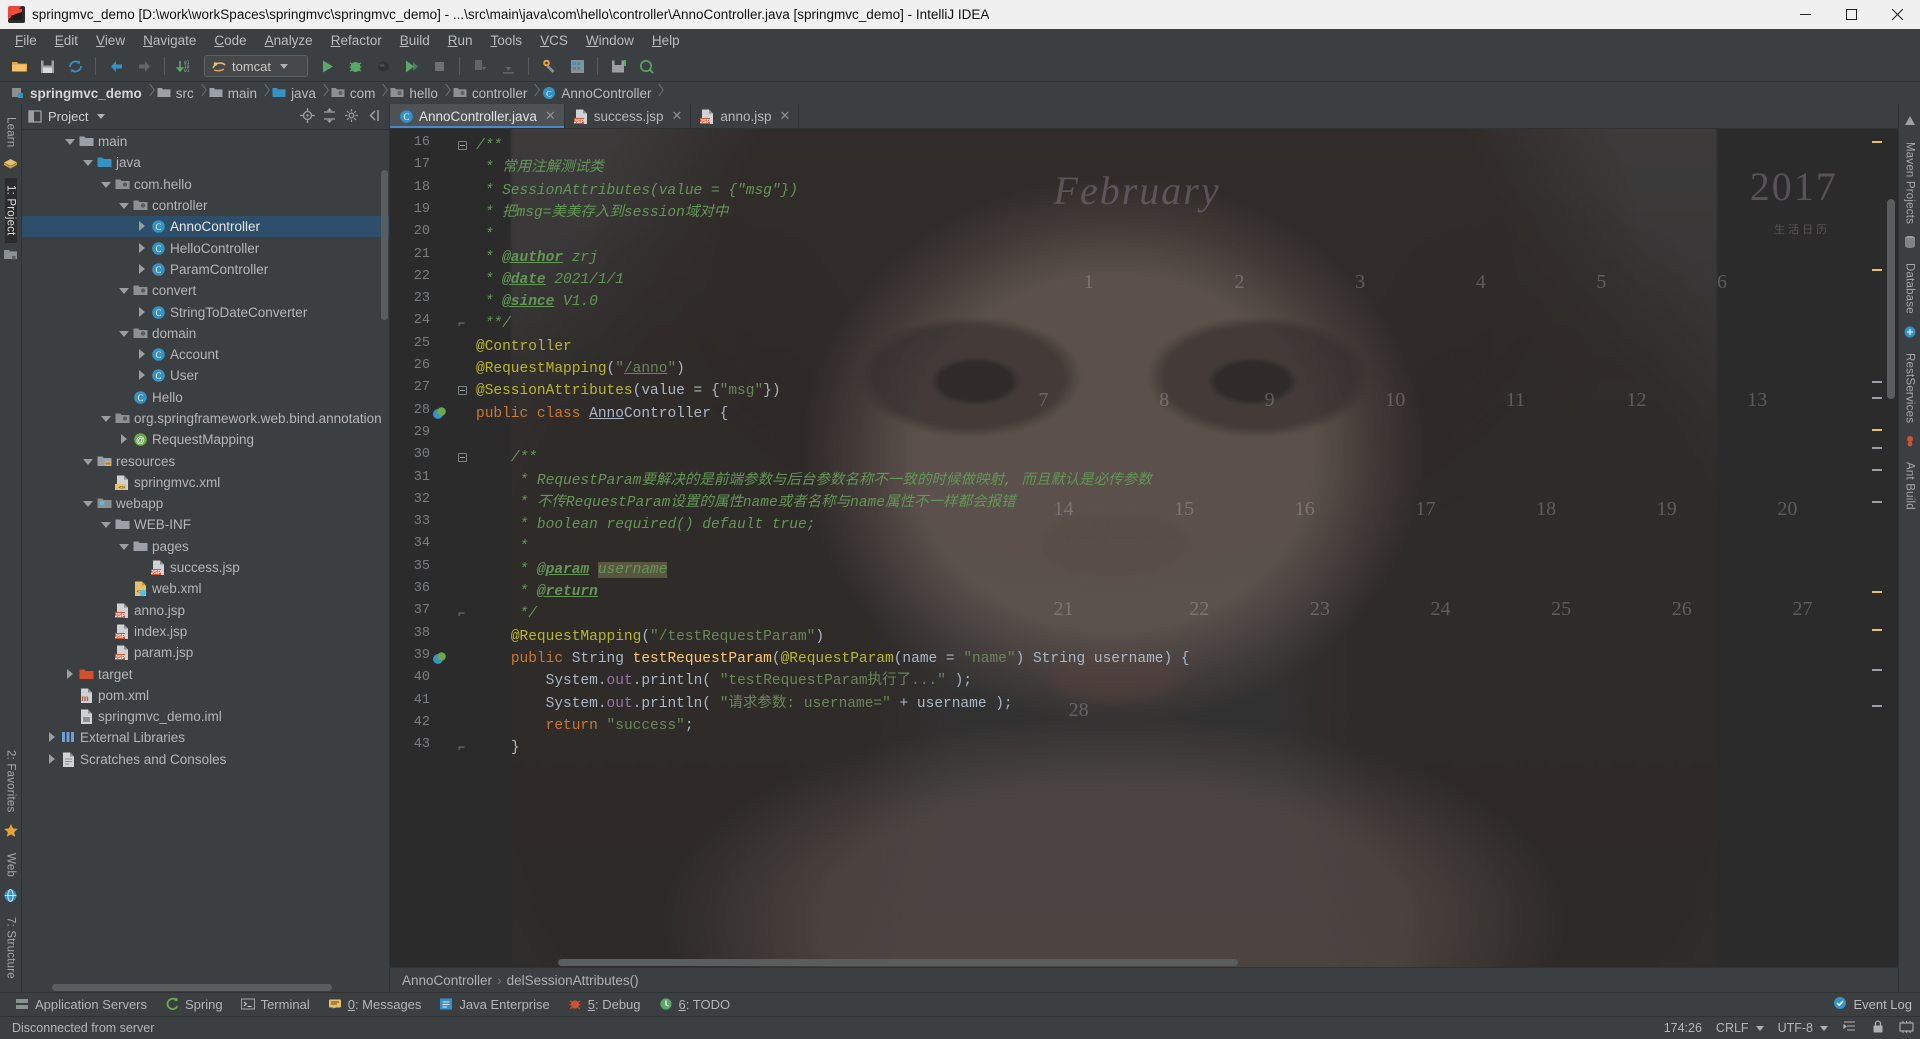 The width and height of the screenshot is (1920, 1039). What do you see at coordinates (11, 865) in the screenshot?
I see `rail-item-web: Web` at bounding box center [11, 865].